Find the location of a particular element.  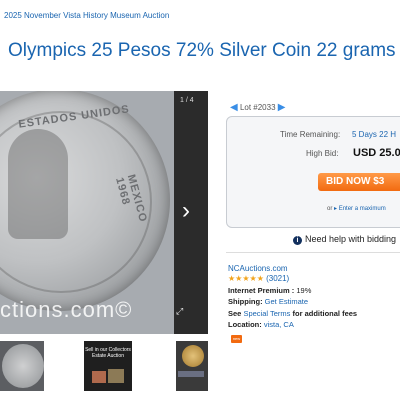

max-bid-row: or ▸ Enter a maximum is located at coordinates (356, 208).